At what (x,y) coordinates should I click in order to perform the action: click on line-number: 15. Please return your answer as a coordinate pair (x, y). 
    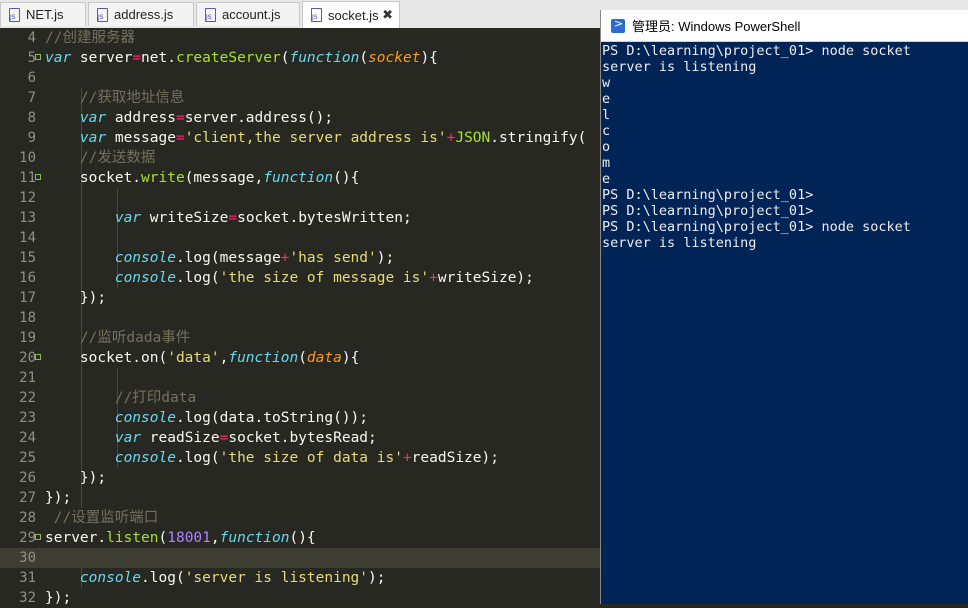
    Looking at the image, I should click on (27, 258).